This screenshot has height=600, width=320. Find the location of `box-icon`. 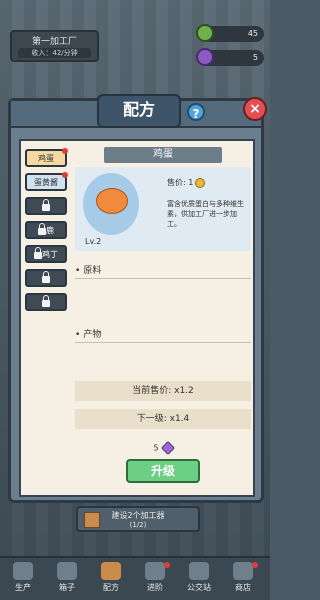

box-icon is located at coordinates (67, 571).